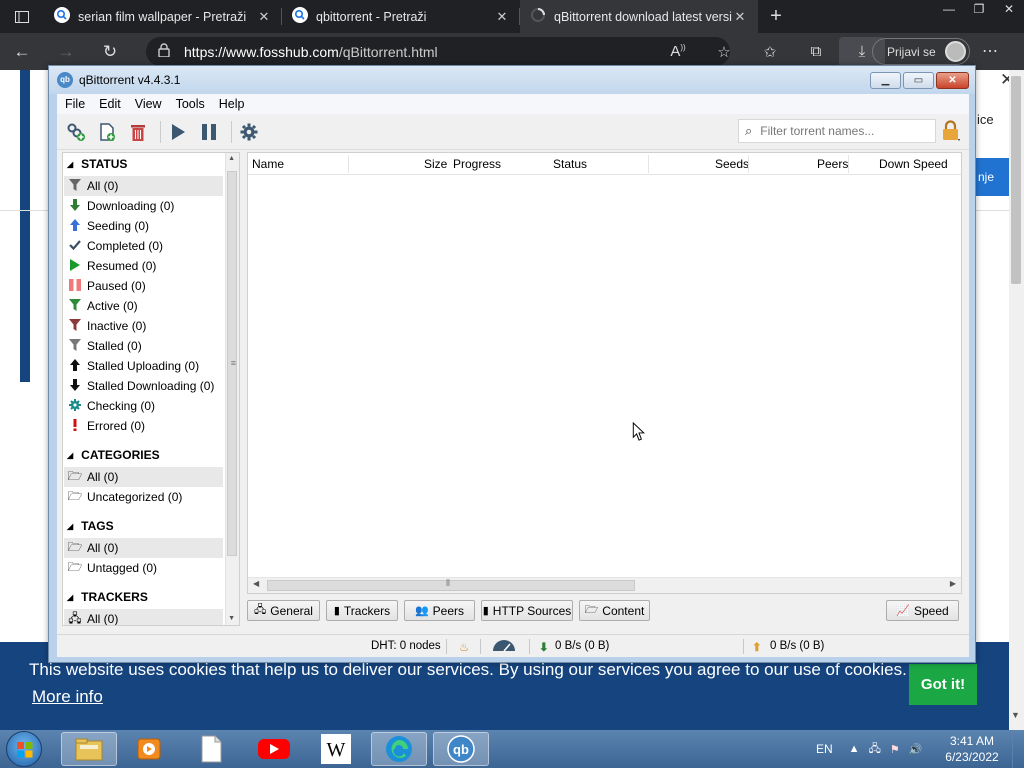 This screenshot has width=1024, height=768. I want to click on start-button, so click(24, 749).